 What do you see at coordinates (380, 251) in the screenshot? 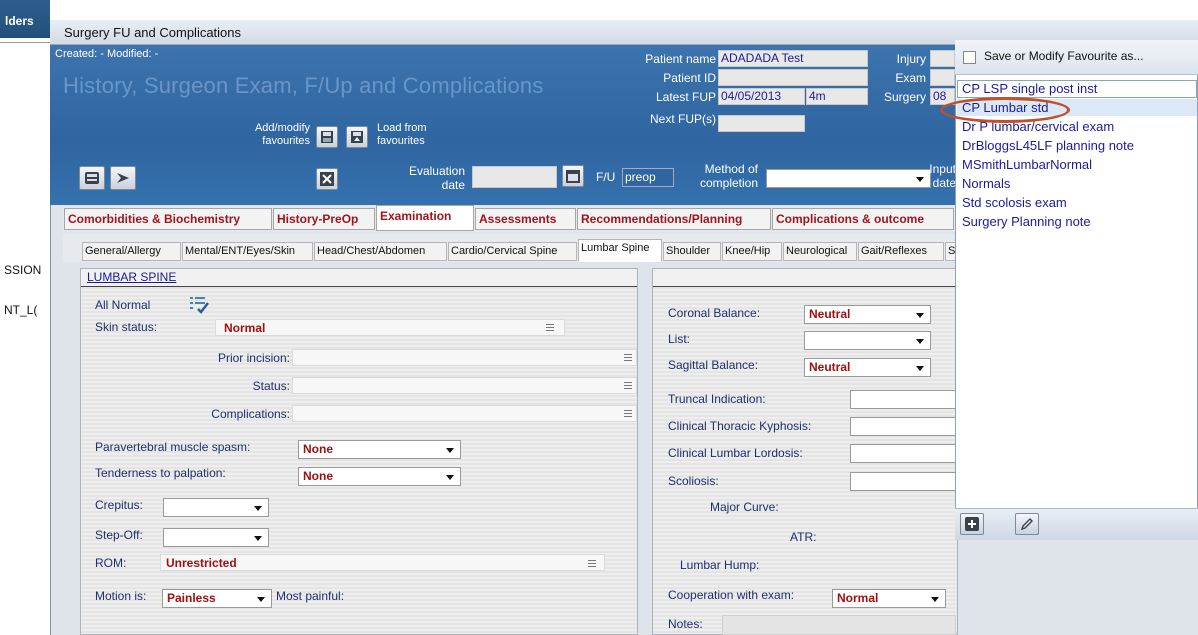
I see `subtab-head-chest: Head/Chest/Abdomen` at bounding box center [380, 251].